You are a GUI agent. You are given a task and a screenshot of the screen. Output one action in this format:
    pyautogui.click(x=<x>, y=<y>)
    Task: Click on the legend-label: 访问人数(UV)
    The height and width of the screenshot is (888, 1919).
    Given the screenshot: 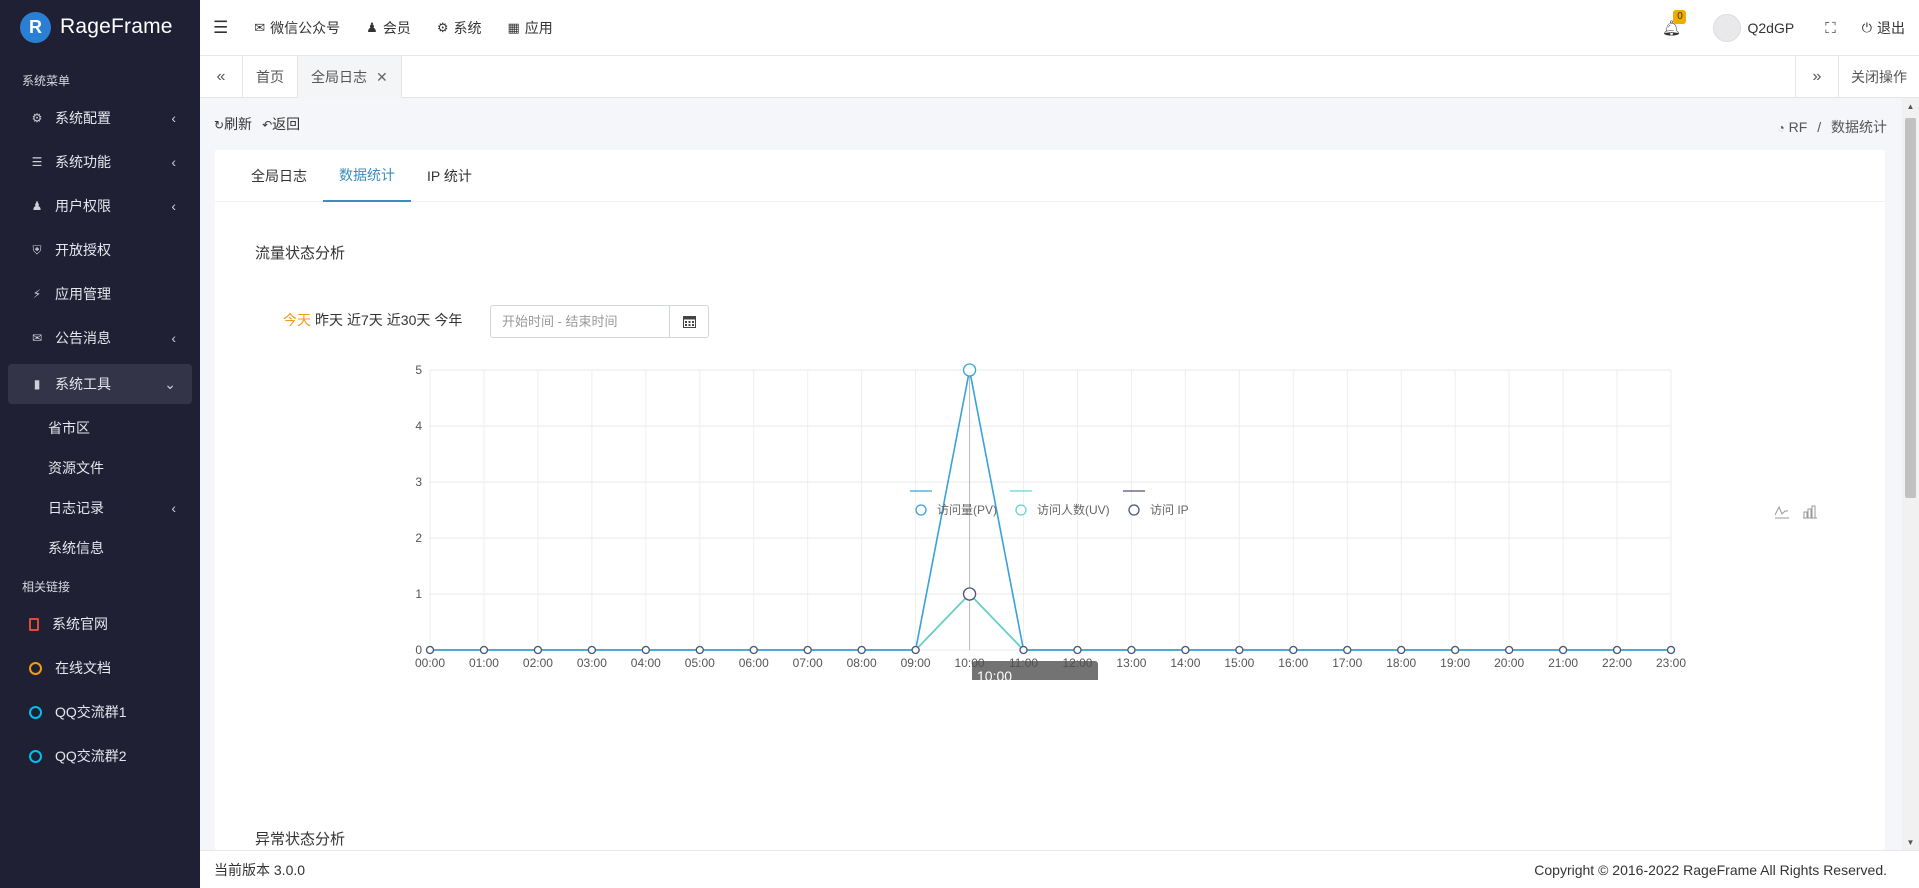 What is the action you would take?
    pyautogui.click(x=1073, y=509)
    